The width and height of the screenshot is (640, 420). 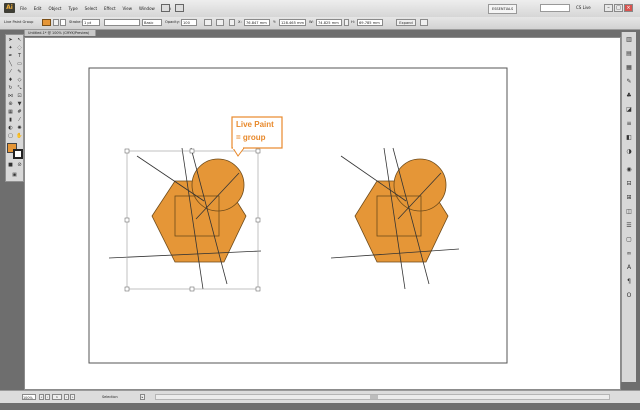 What do you see at coordinates (503, 9) in the screenshot?
I see `workspace-switcher: ESSENTIALS` at bounding box center [503, 9].